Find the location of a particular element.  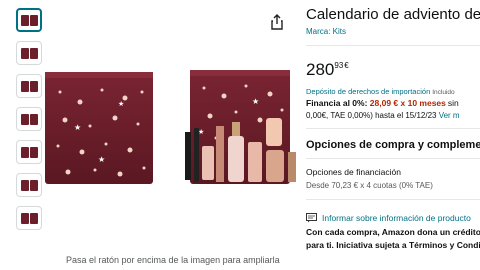

financing-amount: 28,09 € x 10 meses is located at coordinates (407, 103).